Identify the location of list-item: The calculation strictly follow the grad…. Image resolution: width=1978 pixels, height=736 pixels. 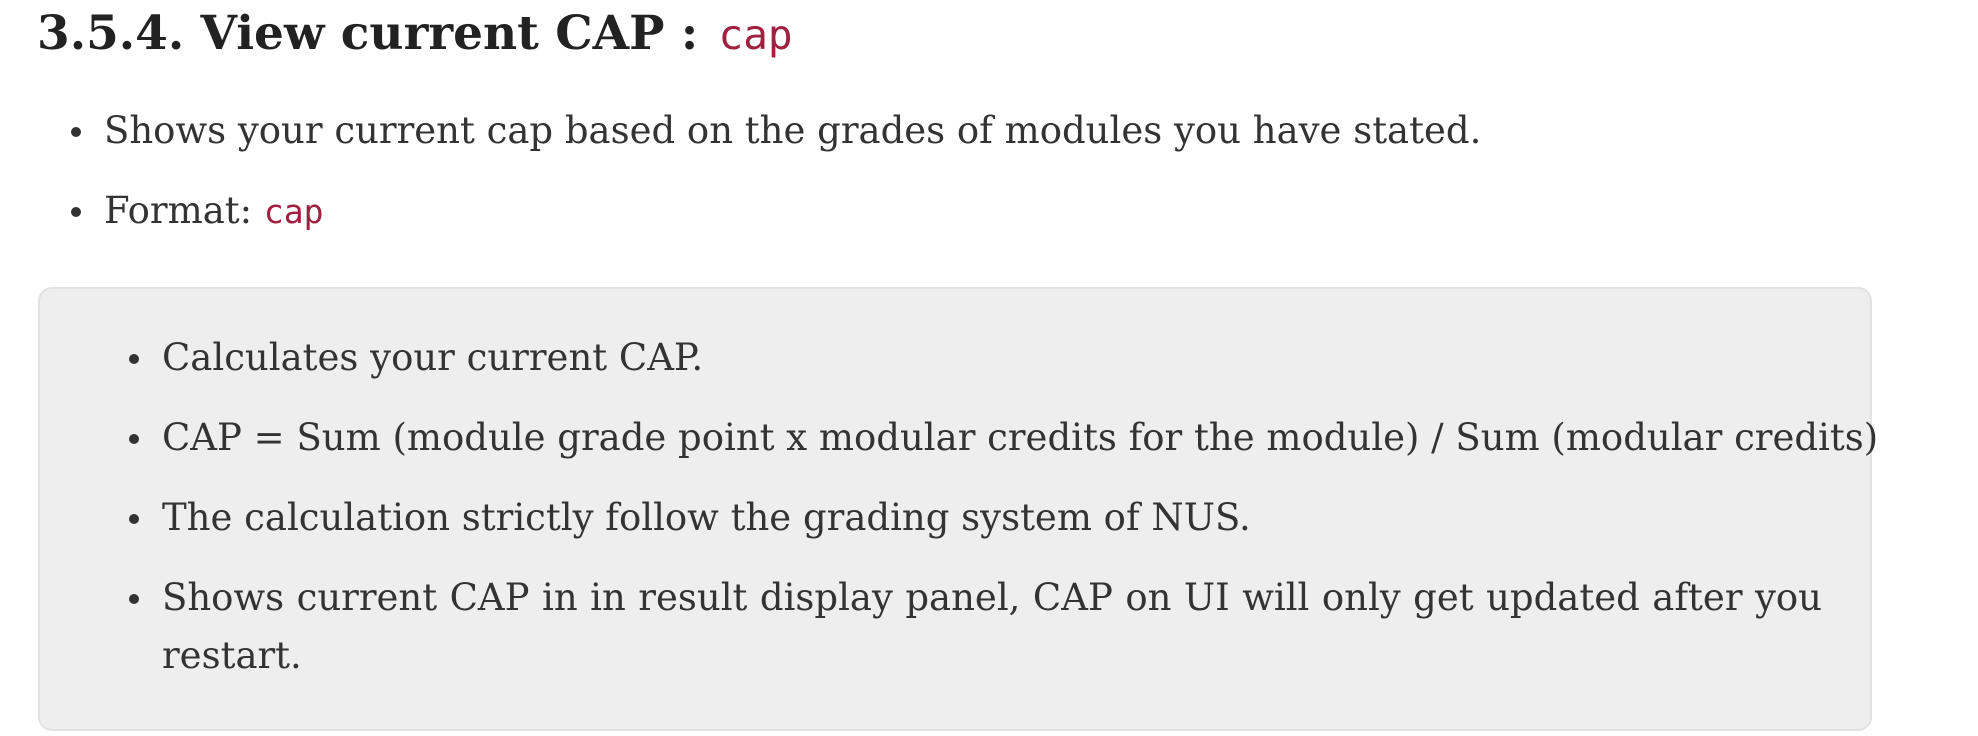
(957, 518).